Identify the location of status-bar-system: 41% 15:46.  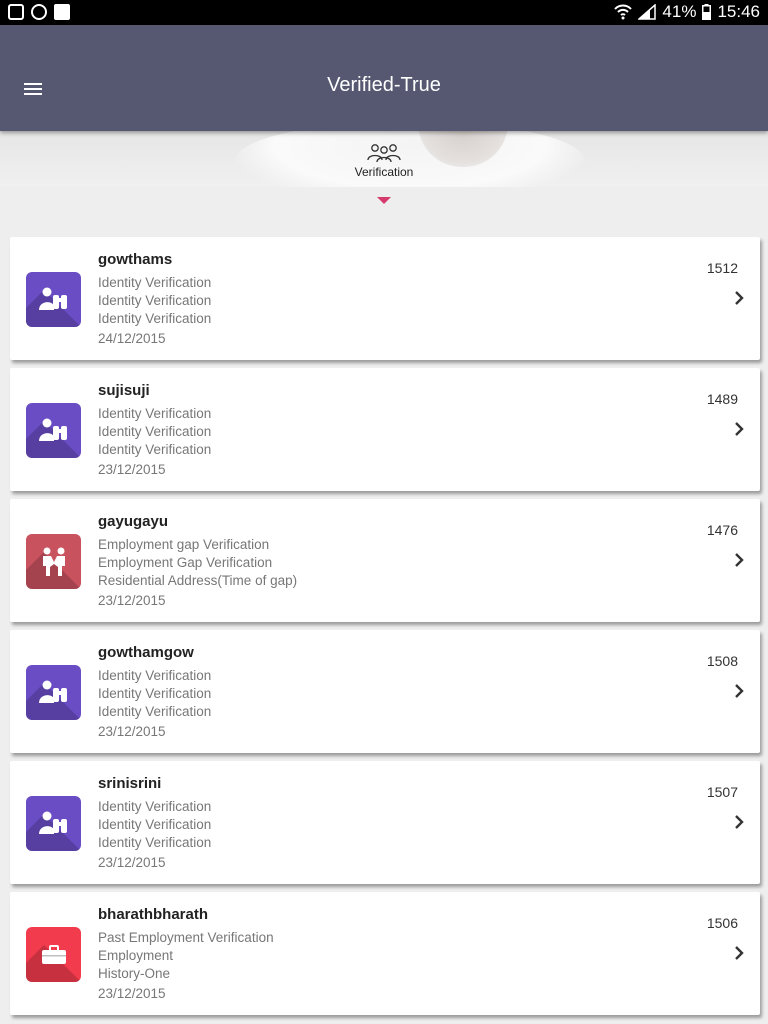
(687, 12).